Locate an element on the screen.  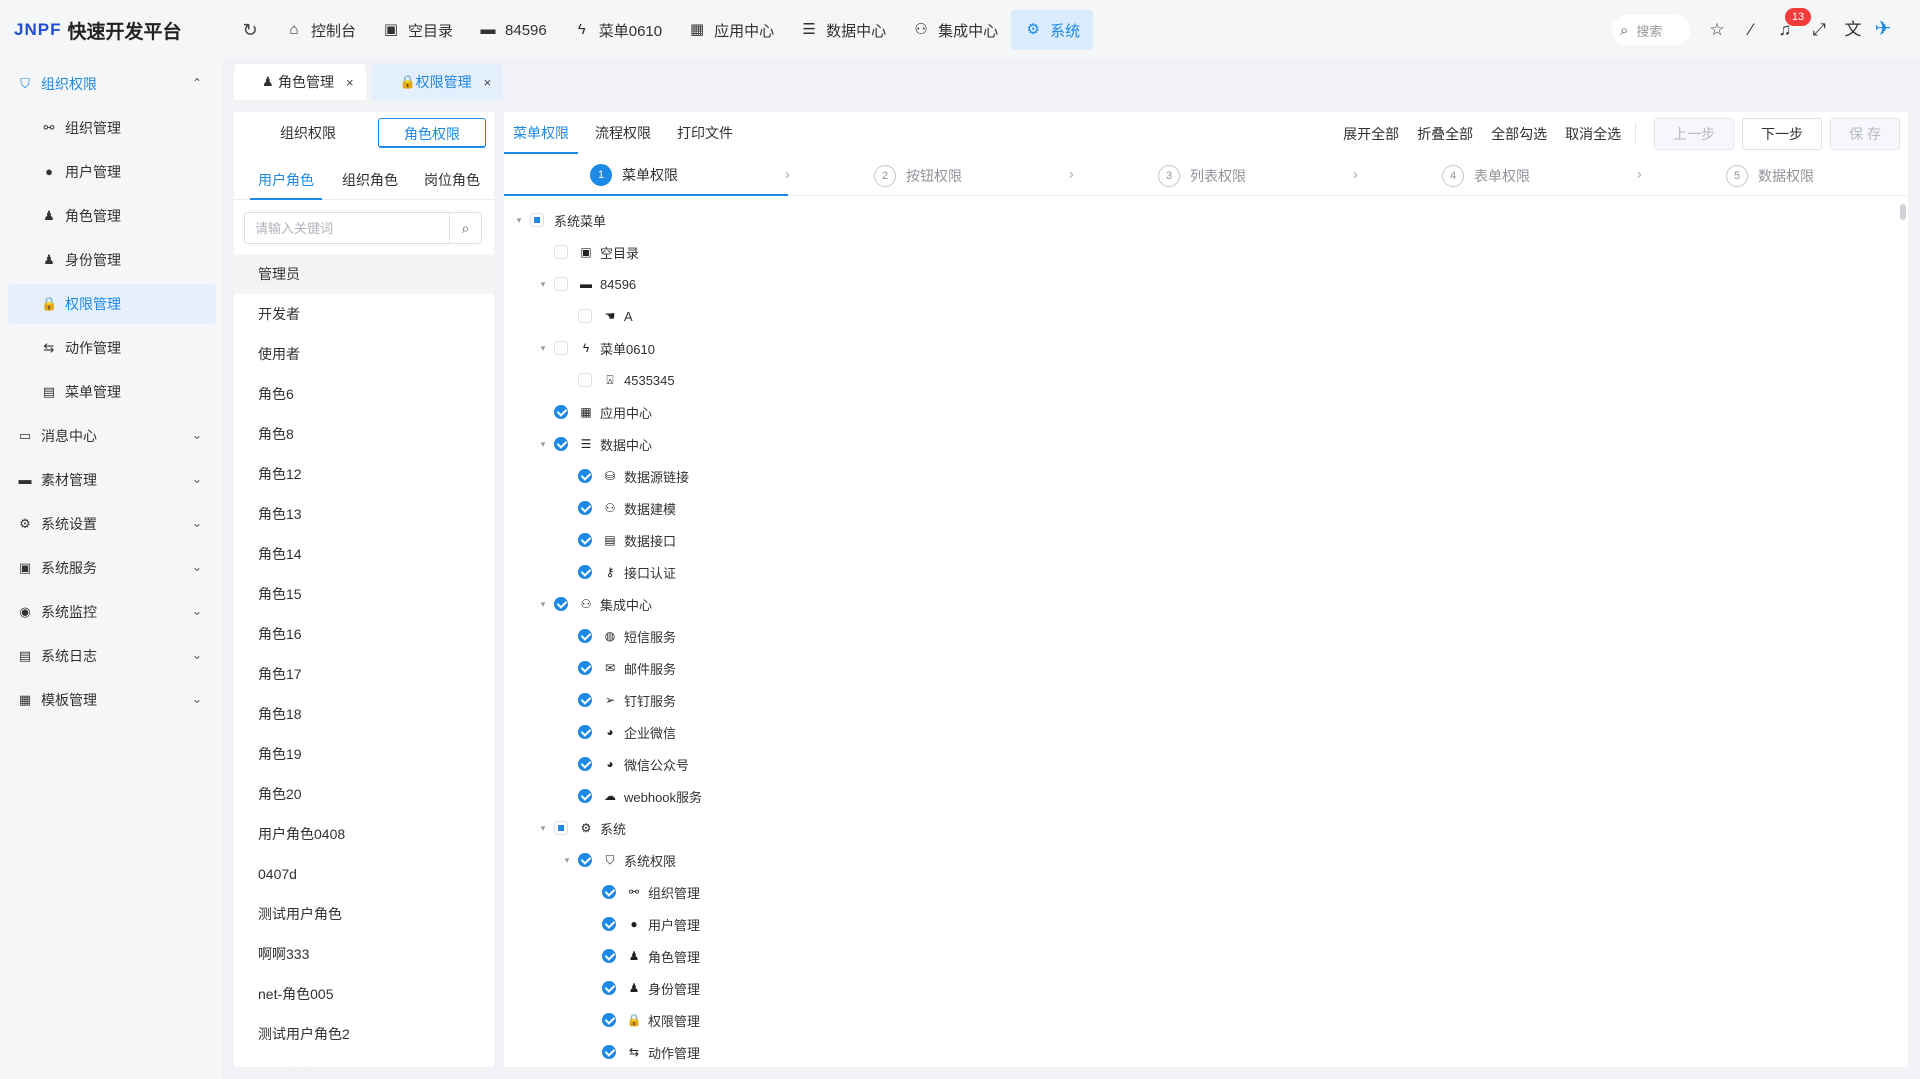
nav-item-5: ☰ 数据中心 is located at coordinates (843, 30).